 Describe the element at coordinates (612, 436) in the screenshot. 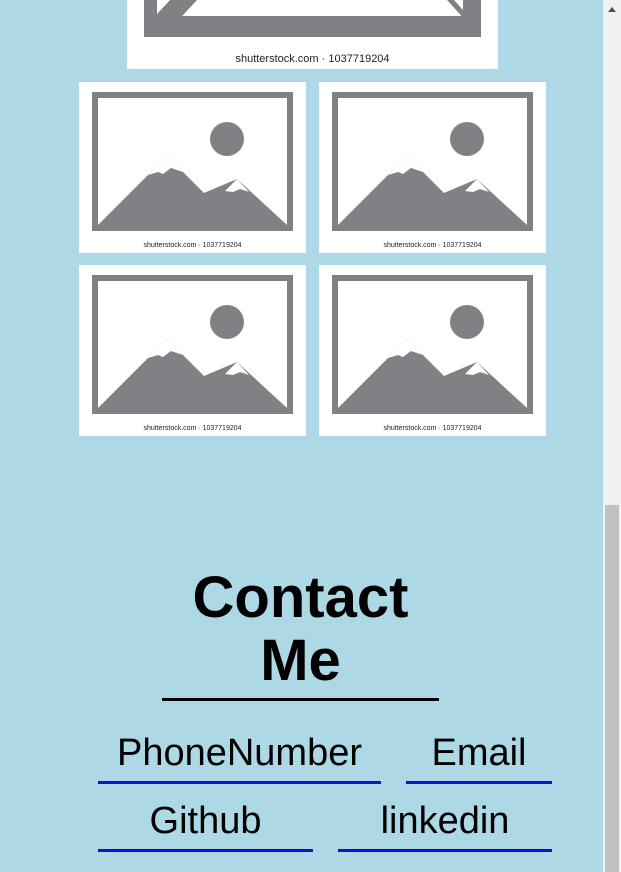

I see `vertical-scrollbar` at that location.